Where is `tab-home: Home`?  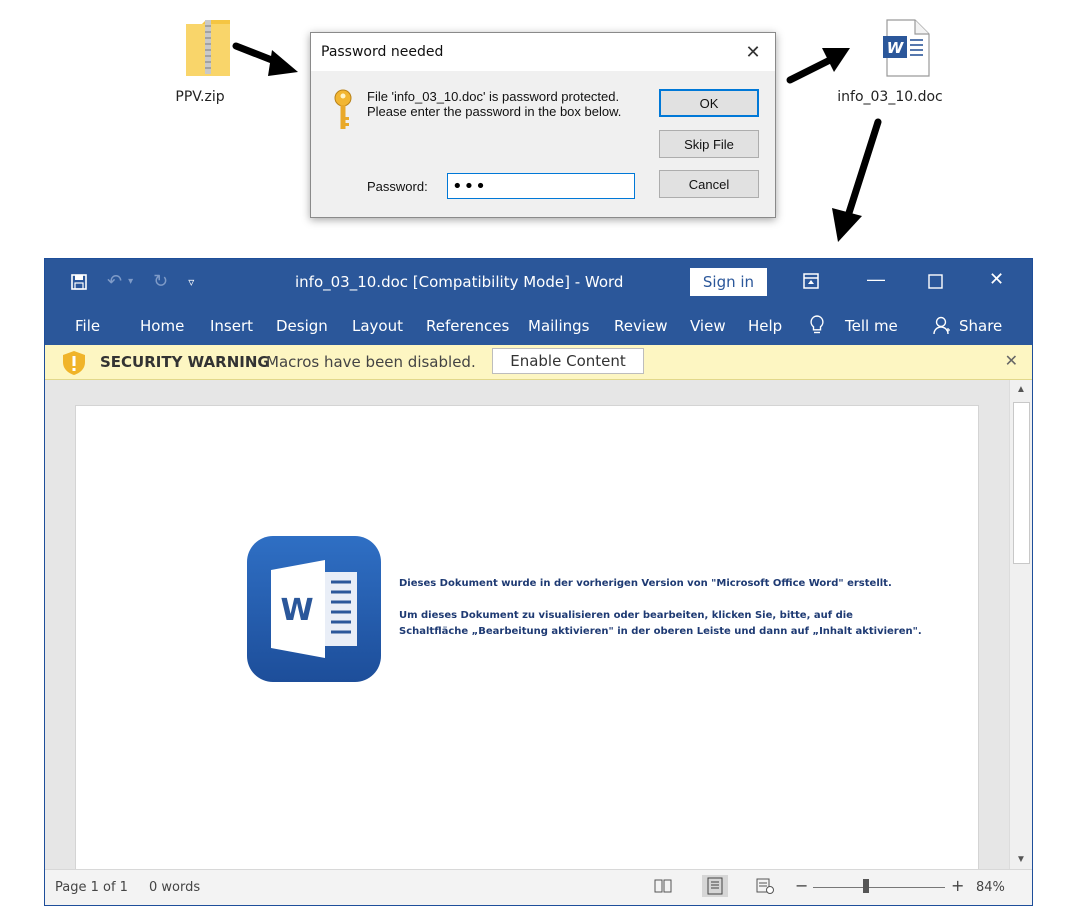
tab-home: Home is located at coordinates (162, 326).